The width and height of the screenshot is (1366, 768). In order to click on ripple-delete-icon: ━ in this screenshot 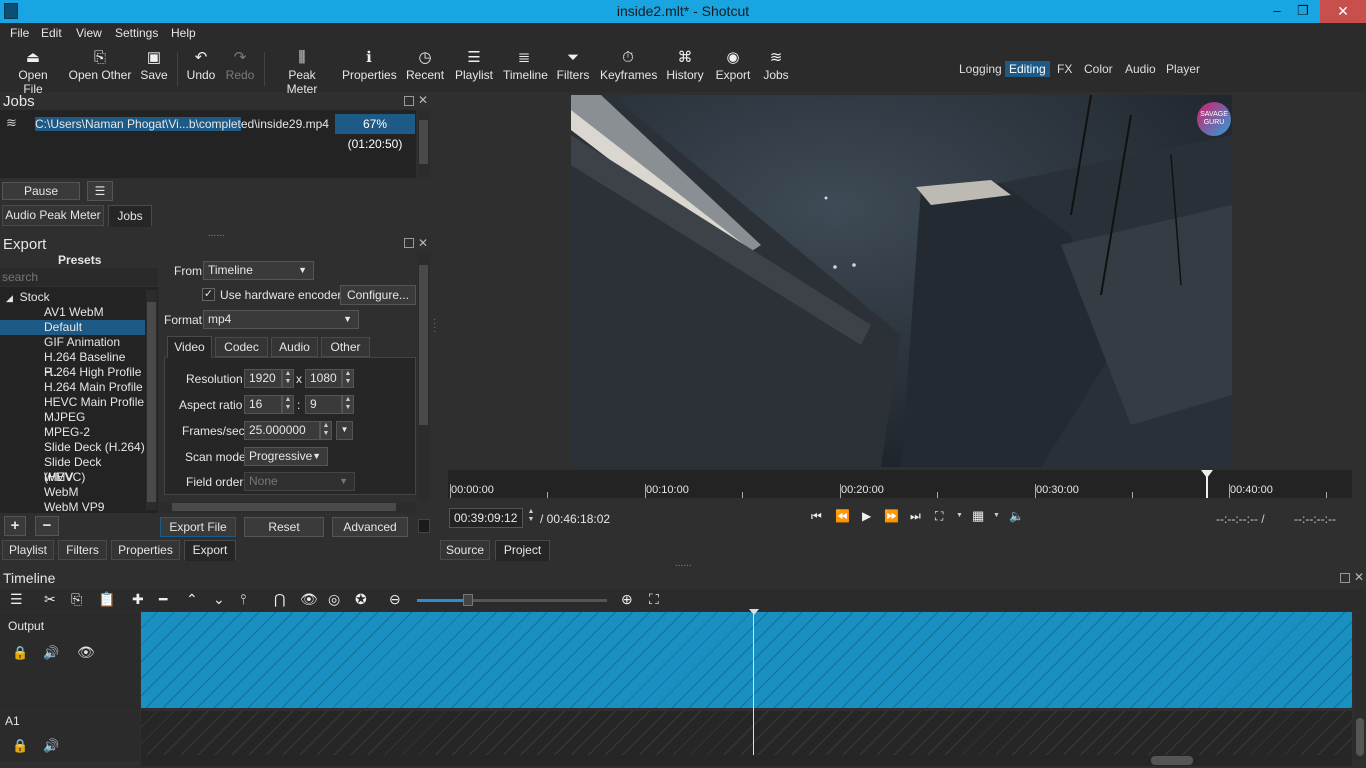, I will do `click(163, 599)`.